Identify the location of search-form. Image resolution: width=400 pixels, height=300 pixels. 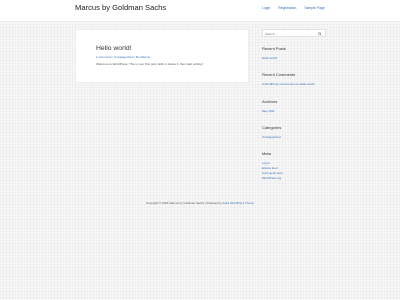
(294, 33).